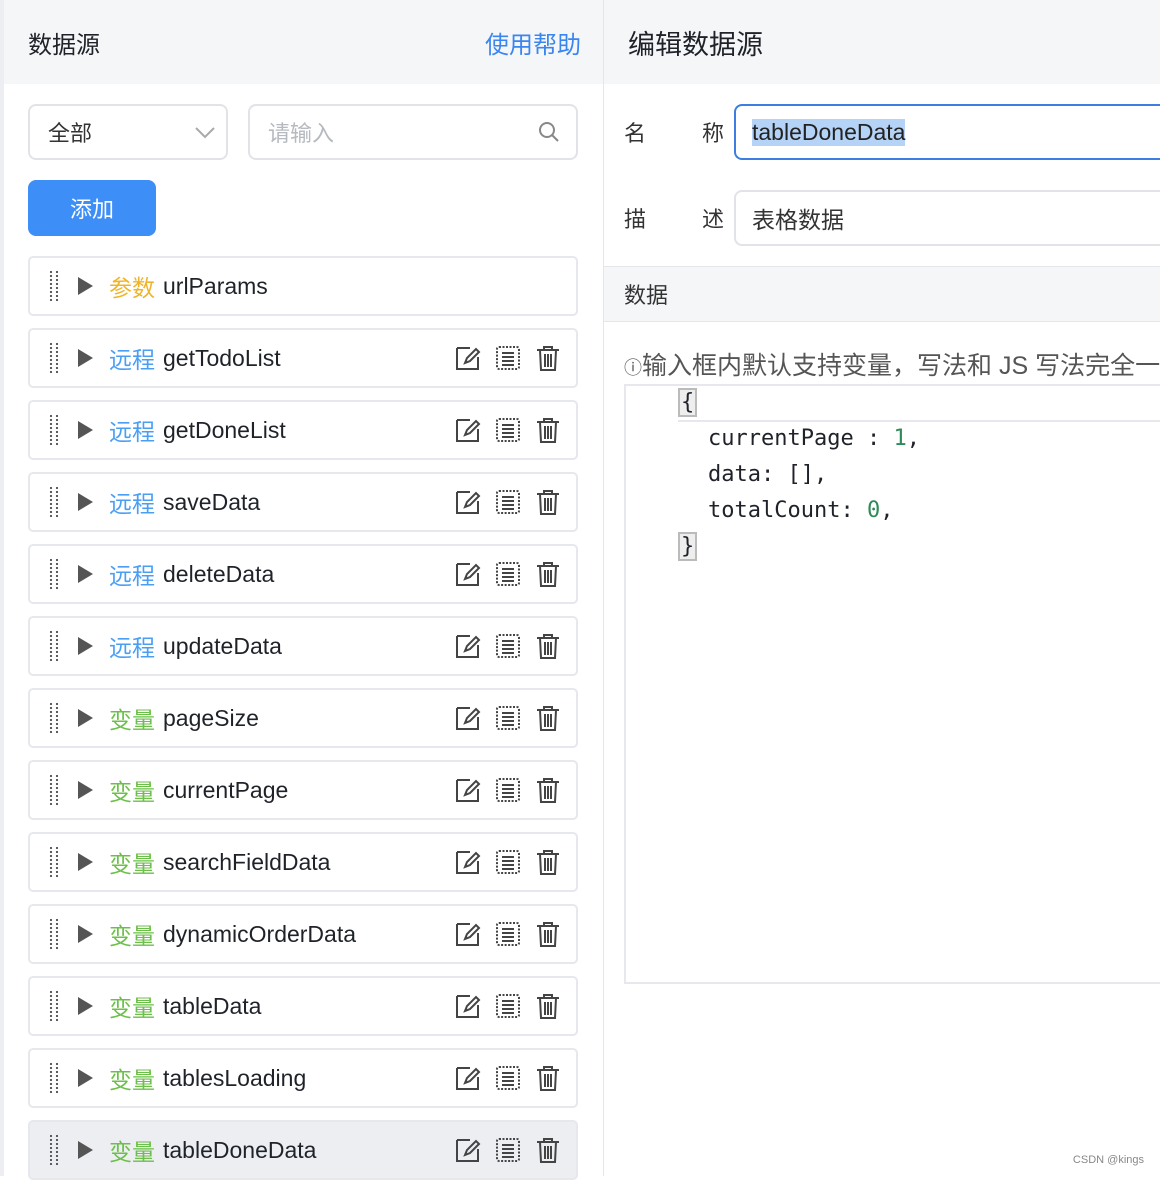  Describe the element at coordinates (303, 646) in the screenshot. I see `datasource-item: 远程 updateData` at that location.